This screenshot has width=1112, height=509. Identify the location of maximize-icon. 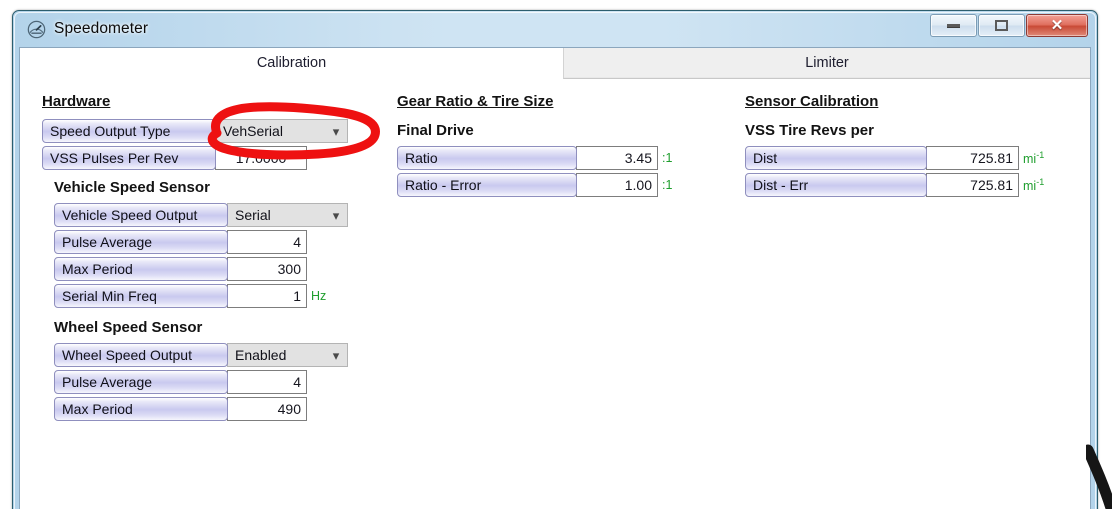
(1001, 25).